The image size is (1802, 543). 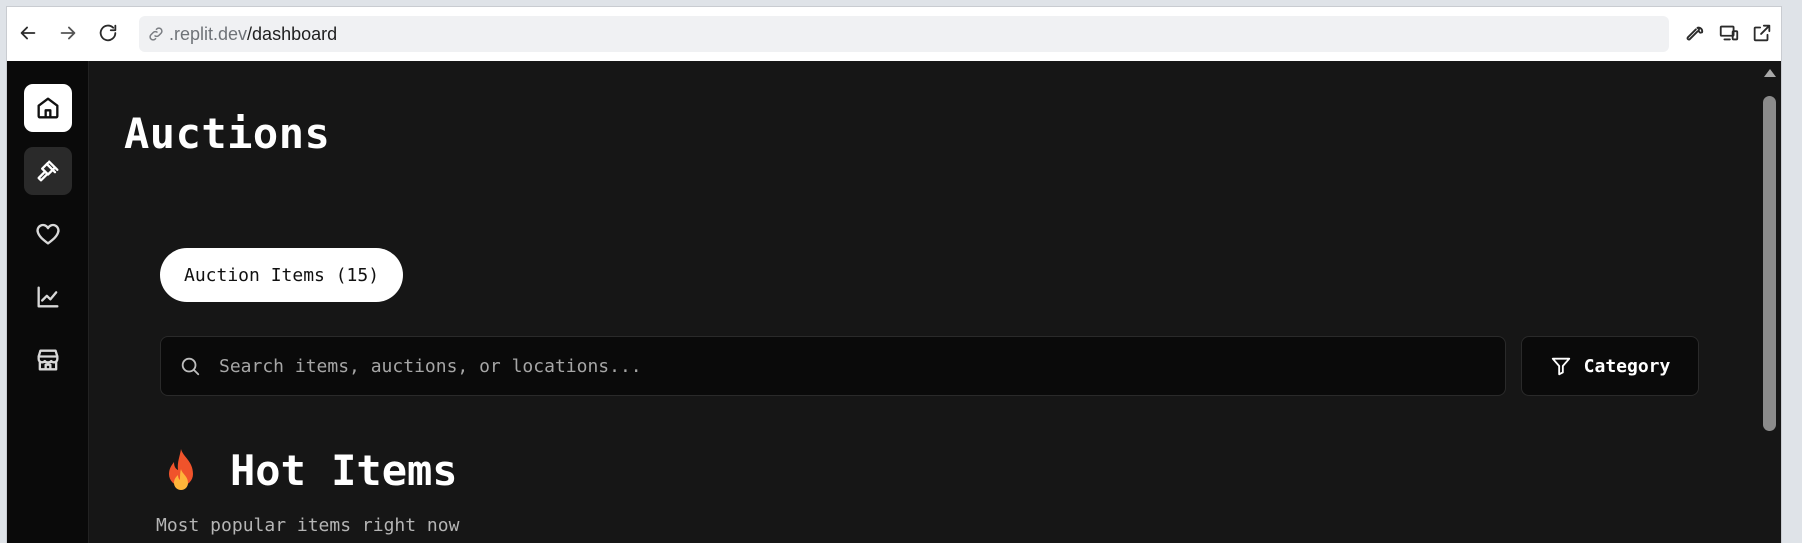 I want to click on forward-button, so click(x=68, y=33).